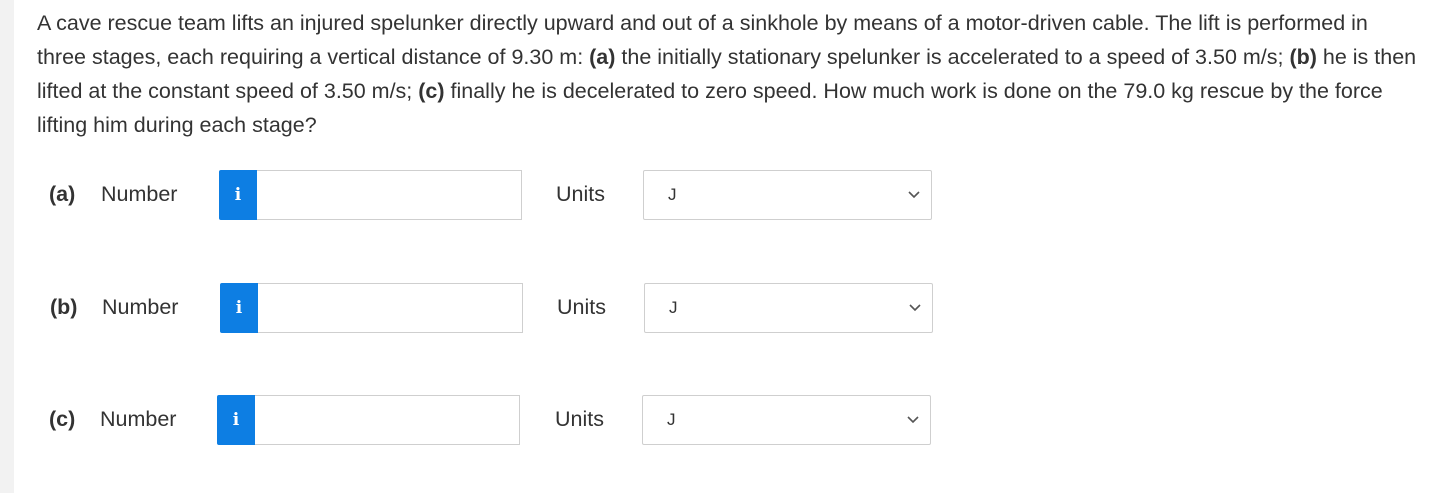 This screenshot has width=1436, height=493. Describe the element at coordinates (389, 195) in the screenshot. I see `number-input-a` at that location.